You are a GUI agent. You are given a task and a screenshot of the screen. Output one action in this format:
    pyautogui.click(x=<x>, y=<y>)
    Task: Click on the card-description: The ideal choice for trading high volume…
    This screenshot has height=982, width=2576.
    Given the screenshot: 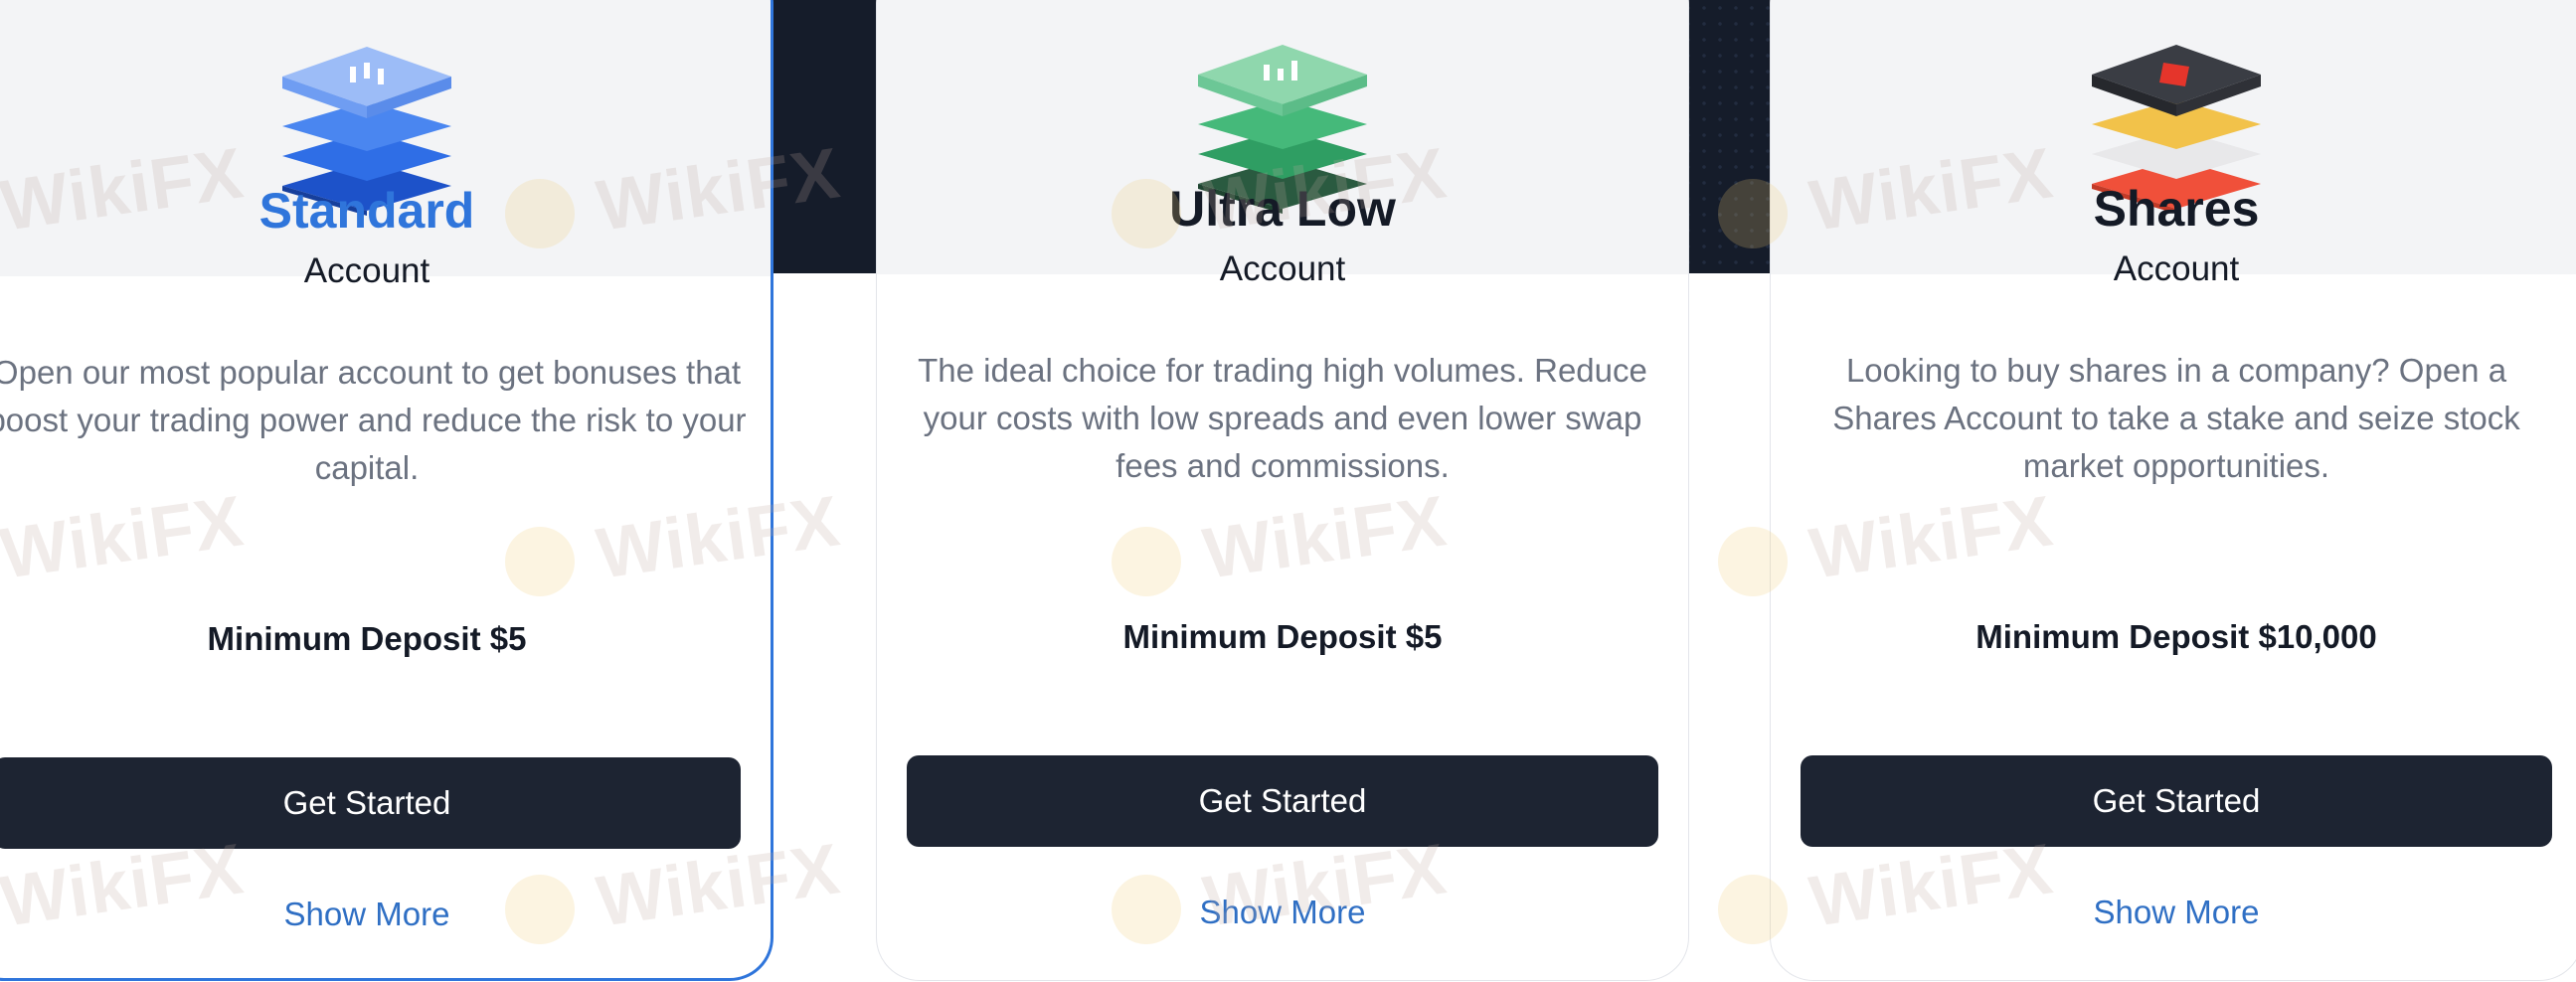 What is the action you would take?
    pyautogui.click(x=1282, y=418)
    